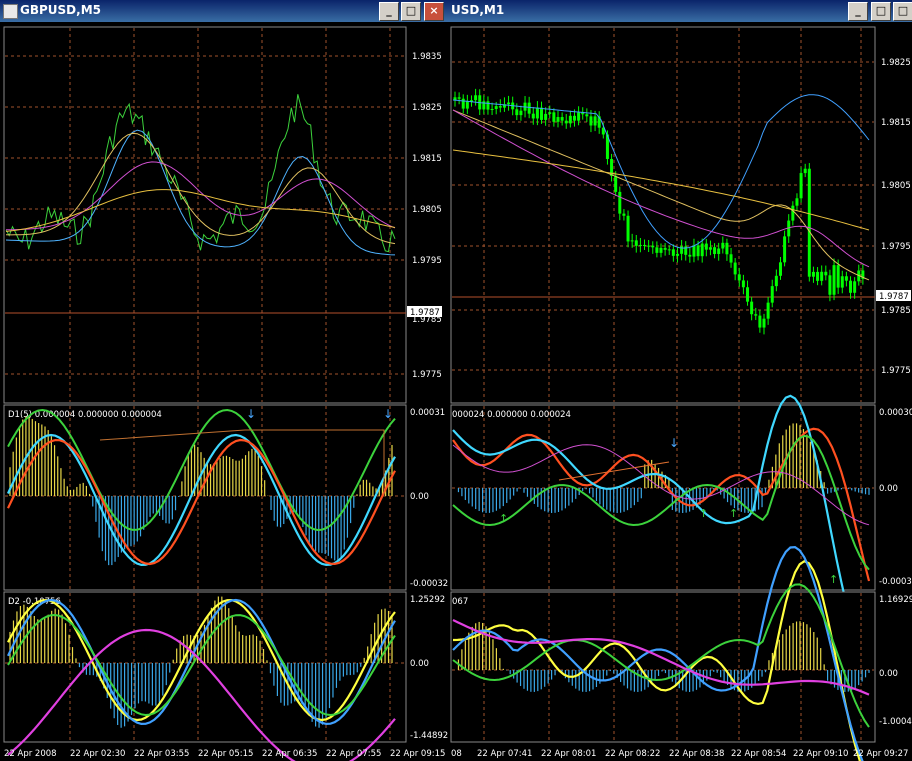 Image resolution: width=912 pixels, height=761 pixels. What do you see at coordinates (888, 489) in the screenshot?
I see `right-sub1-mid: 0.00` at bounding box center [888, 489].